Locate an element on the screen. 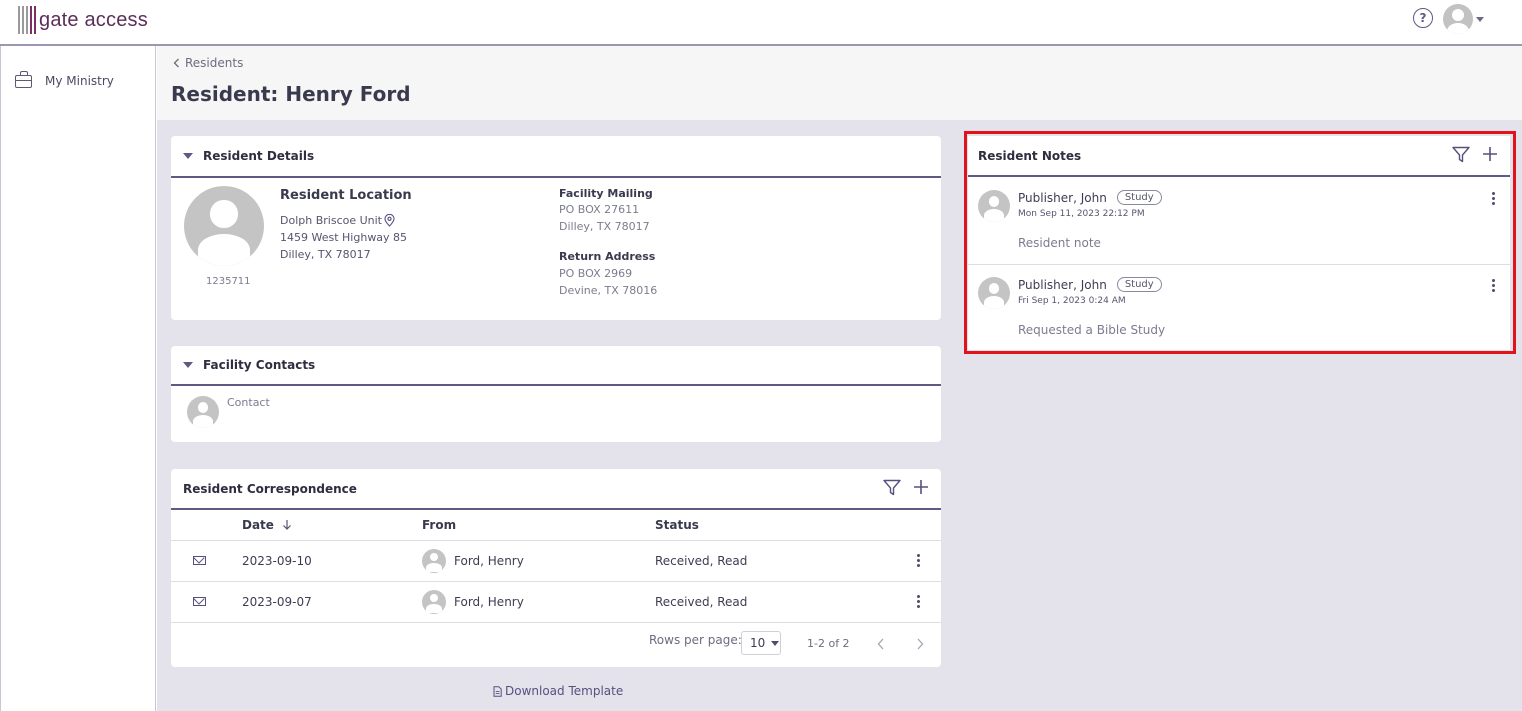  resident-location-label: Resident Location is located at coordinates (346, 195).